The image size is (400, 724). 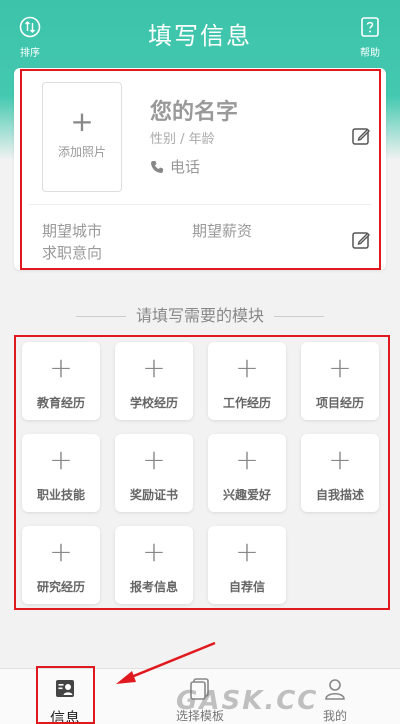 I want to click on module-label: 项目经历, so click(x=339, y=403).